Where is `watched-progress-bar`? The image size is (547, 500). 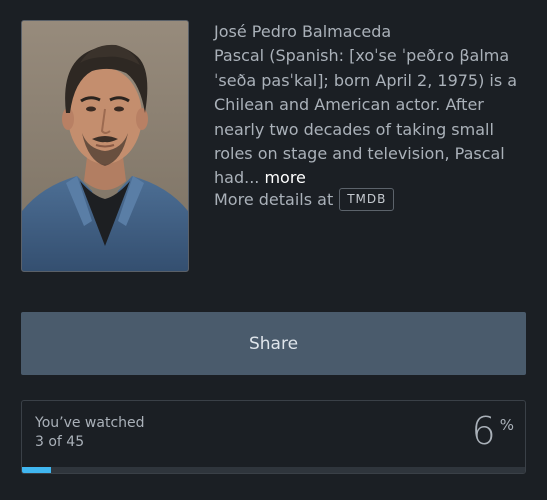
watched-progress-bar is located at coordinates (273, 470).